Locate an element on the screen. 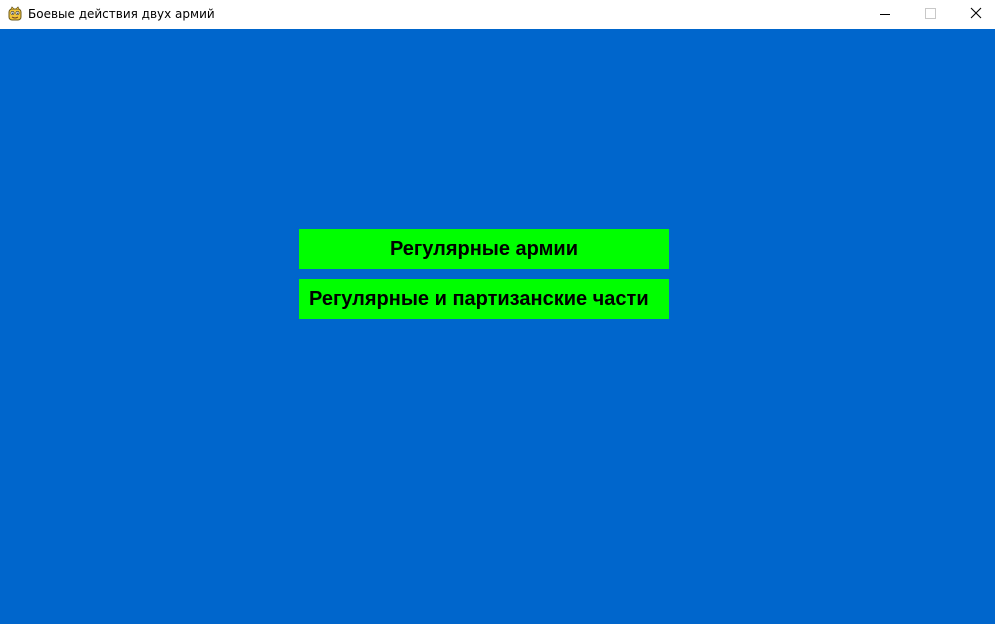 Image resolution: width=995 pixels, height=624 pixels. minimize-button is located at coordinates (885, 14).